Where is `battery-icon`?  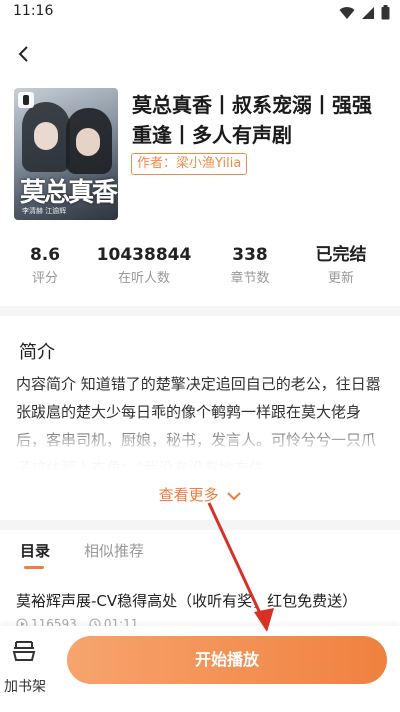
battery-icon is located at coordinates (385, 12).